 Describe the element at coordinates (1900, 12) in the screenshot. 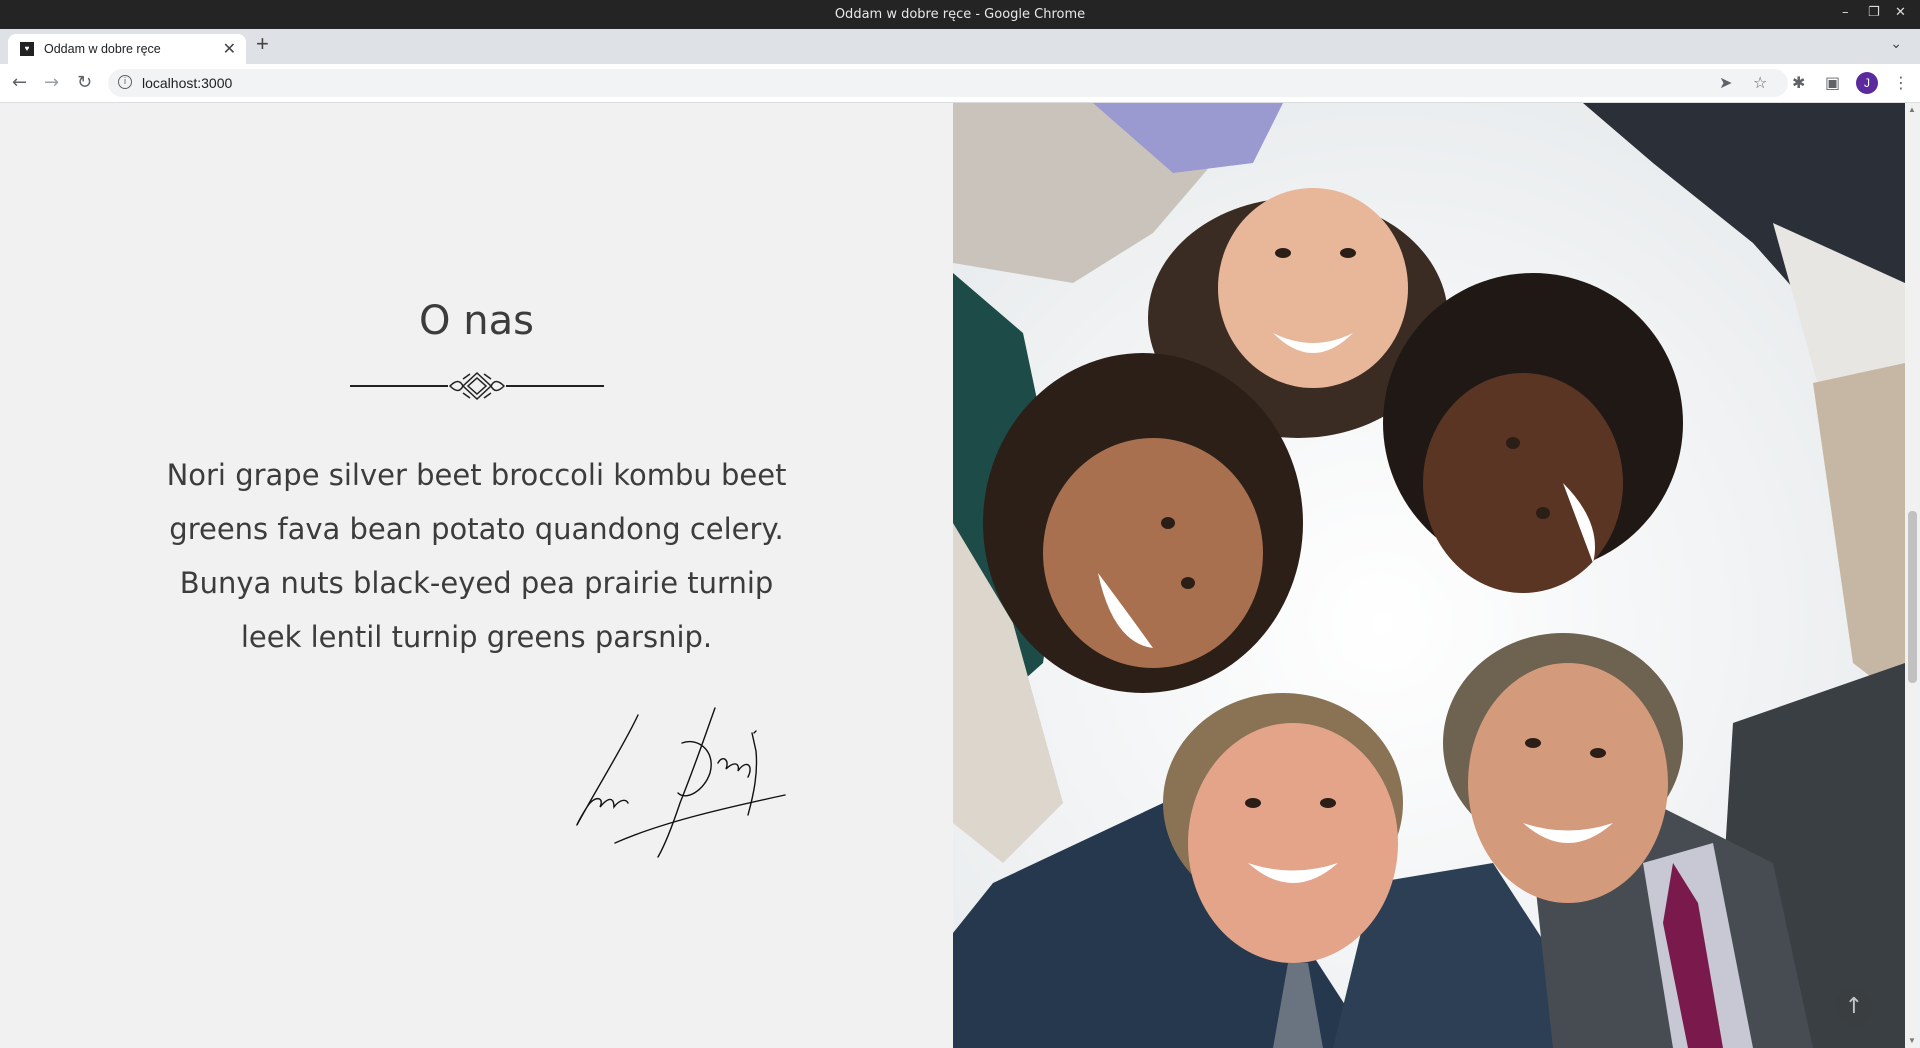

I see `close-window-icon: ✕` at that location.